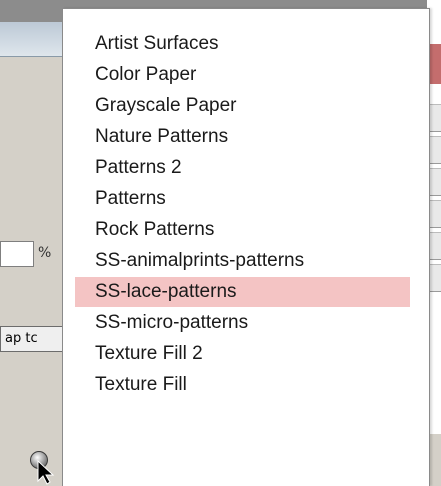 The width and height of the screenshot is (441, 486). I want to click on menu-item-patterns: Patterns, so click(242, 199).